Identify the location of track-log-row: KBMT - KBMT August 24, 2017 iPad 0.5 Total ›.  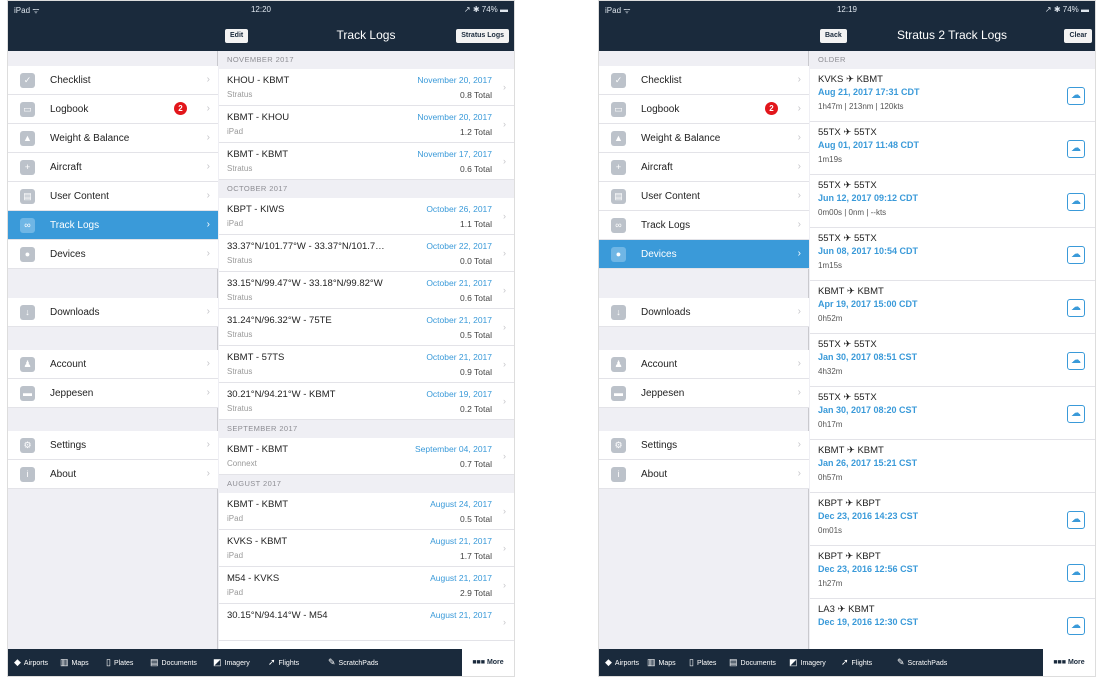
(366, 511).